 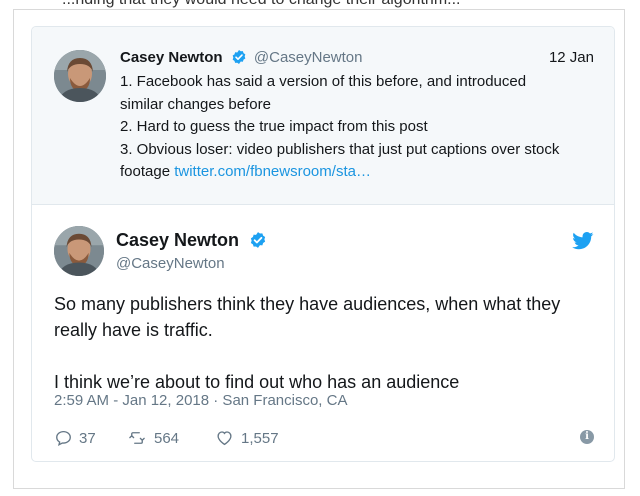 I want to click on retweet-count: 564, so click(x=167, y=438).